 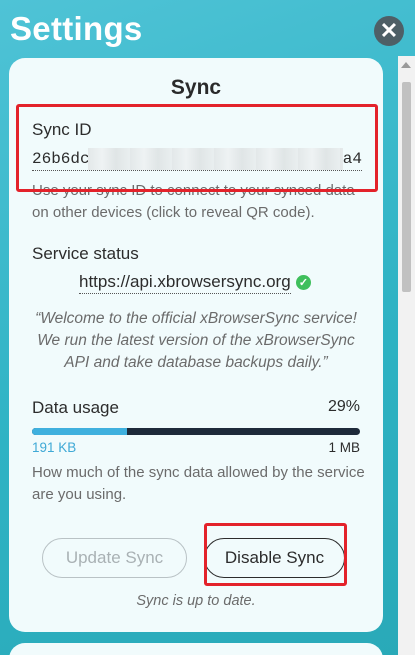 What do you see at coordinates (406, 187) in the screenshot?
I see `scroll-thumb` at bounding box center [406, 187].